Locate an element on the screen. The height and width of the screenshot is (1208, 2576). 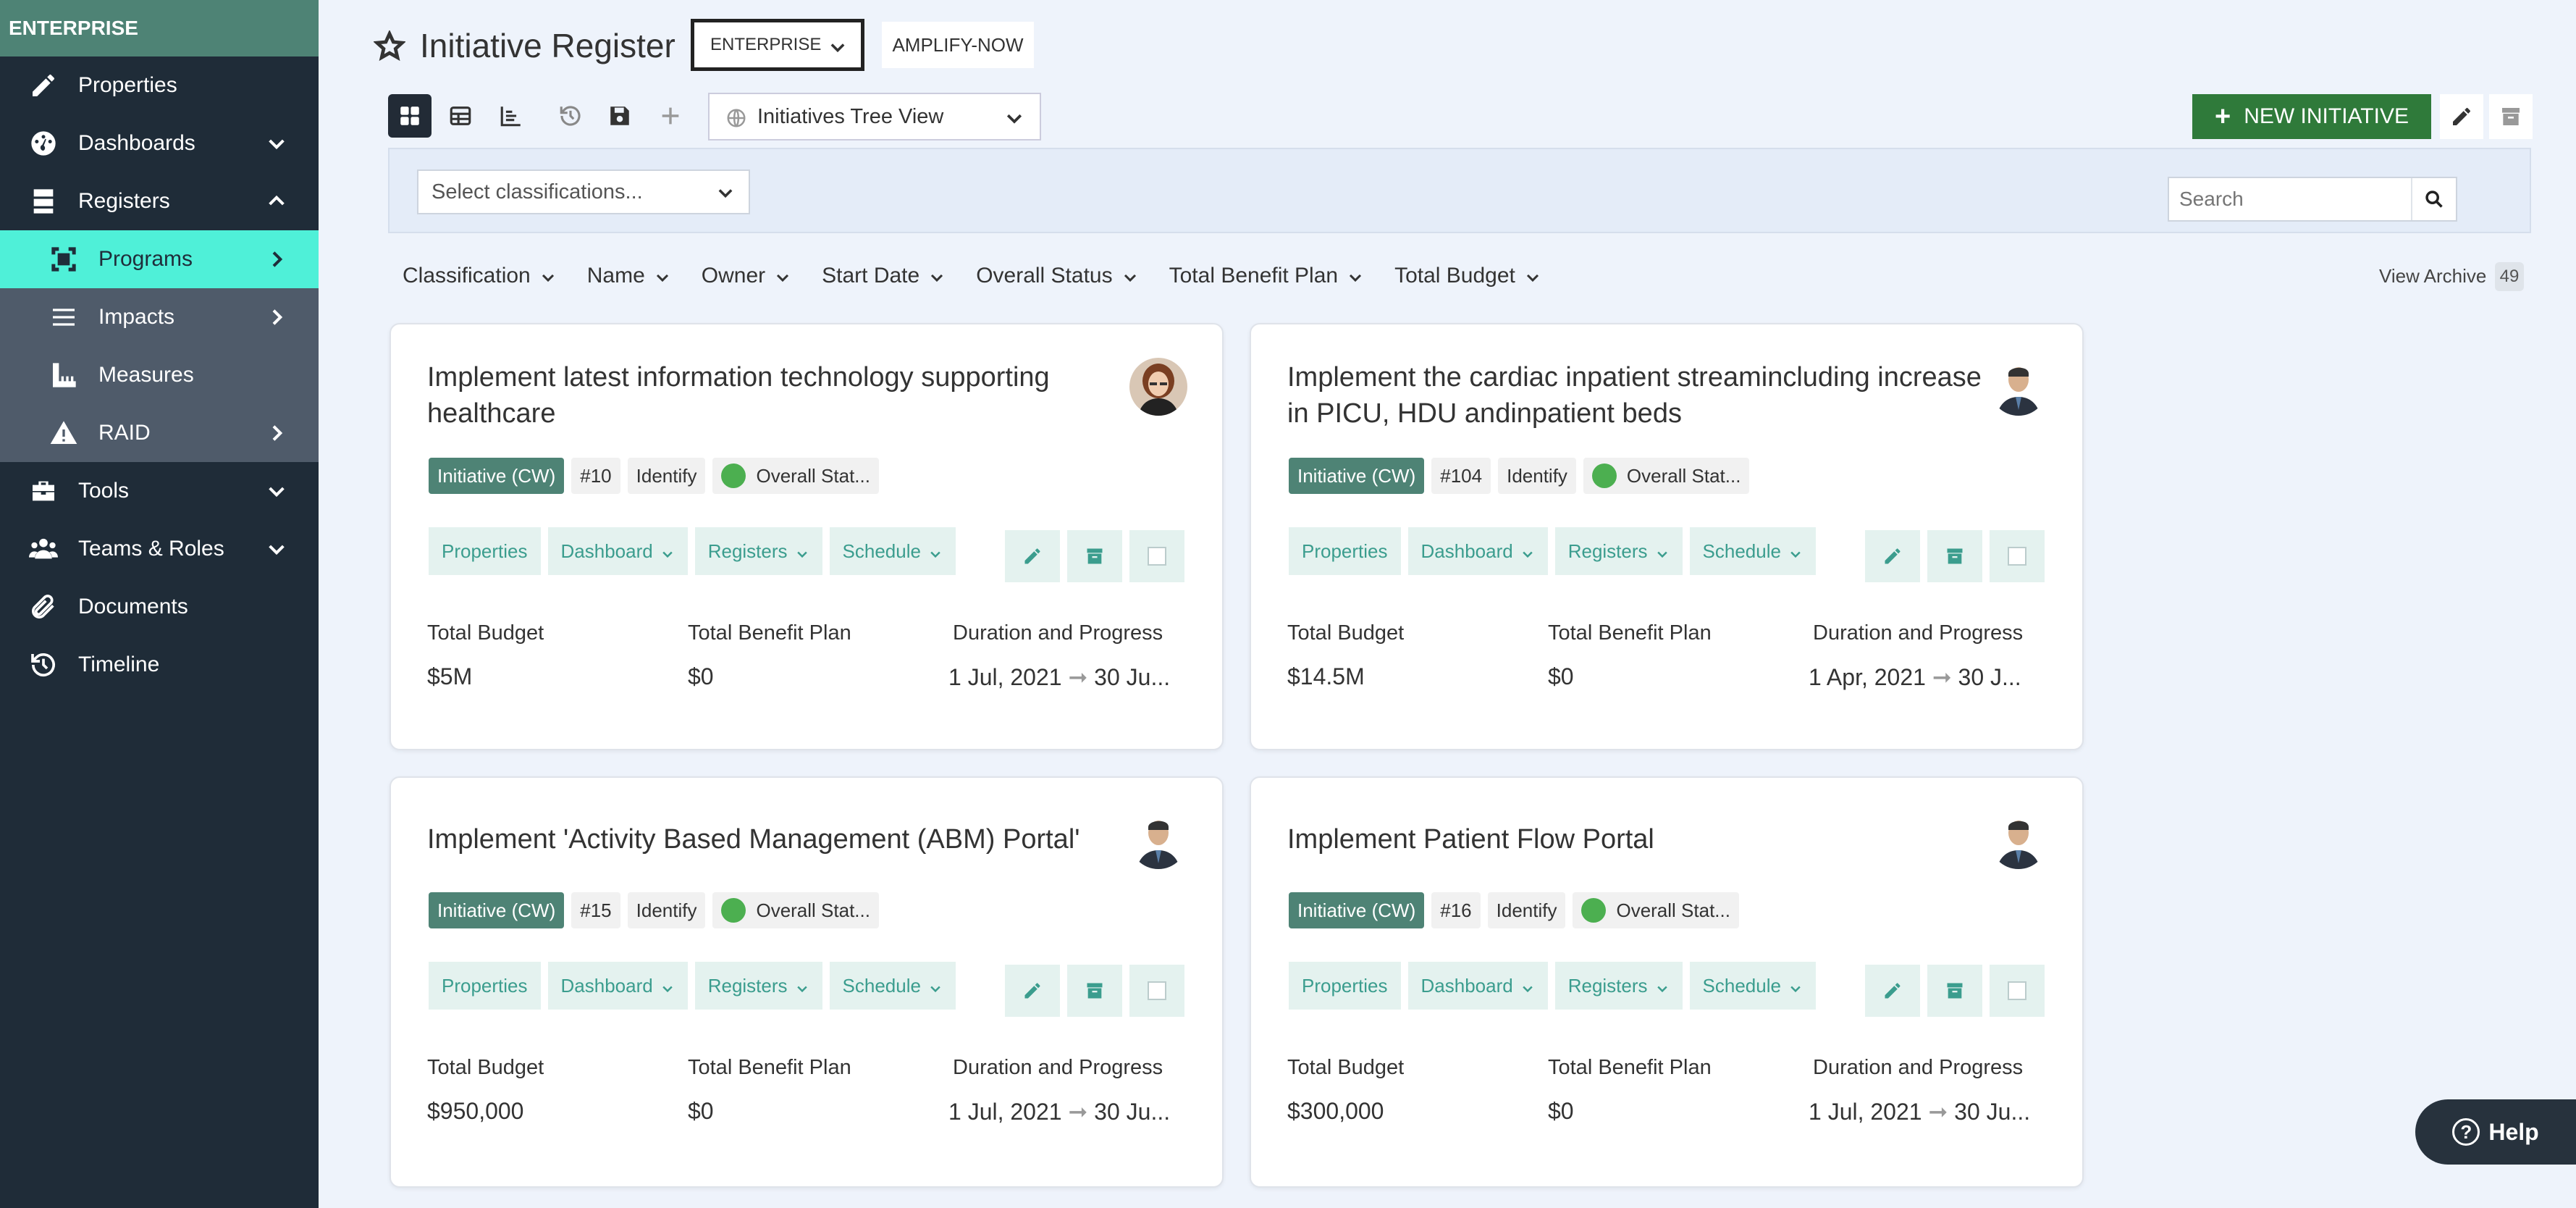
archive-count-badge: 49 is located at coordinates (2509, 276).